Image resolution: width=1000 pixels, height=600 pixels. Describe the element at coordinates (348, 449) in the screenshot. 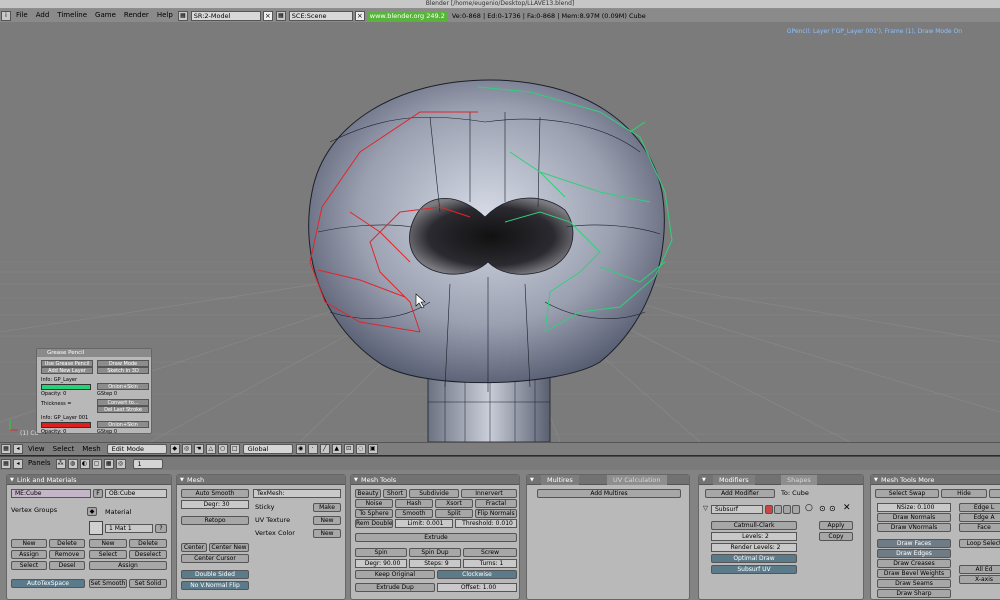

I see `snap-icon: ⊡` at that location.